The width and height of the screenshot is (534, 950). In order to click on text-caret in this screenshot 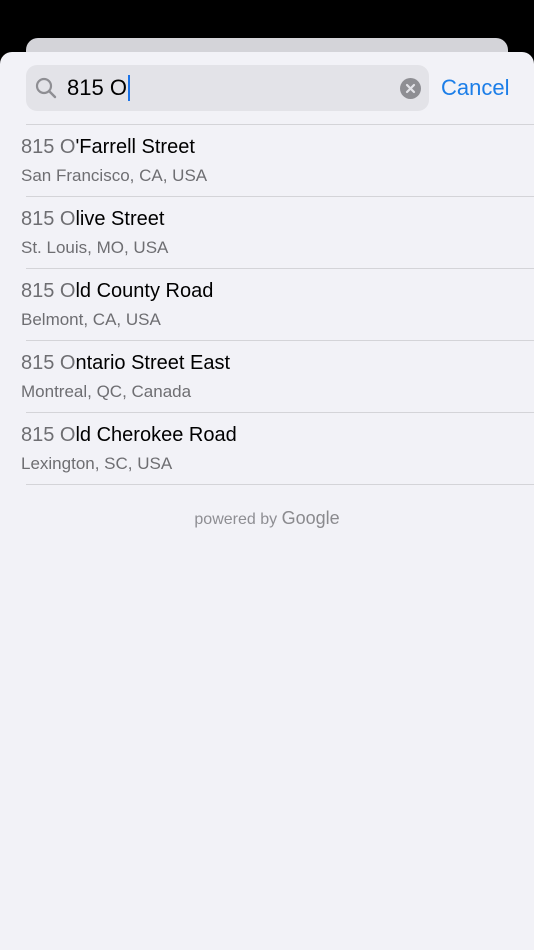, I will do `click(128, 88)`.